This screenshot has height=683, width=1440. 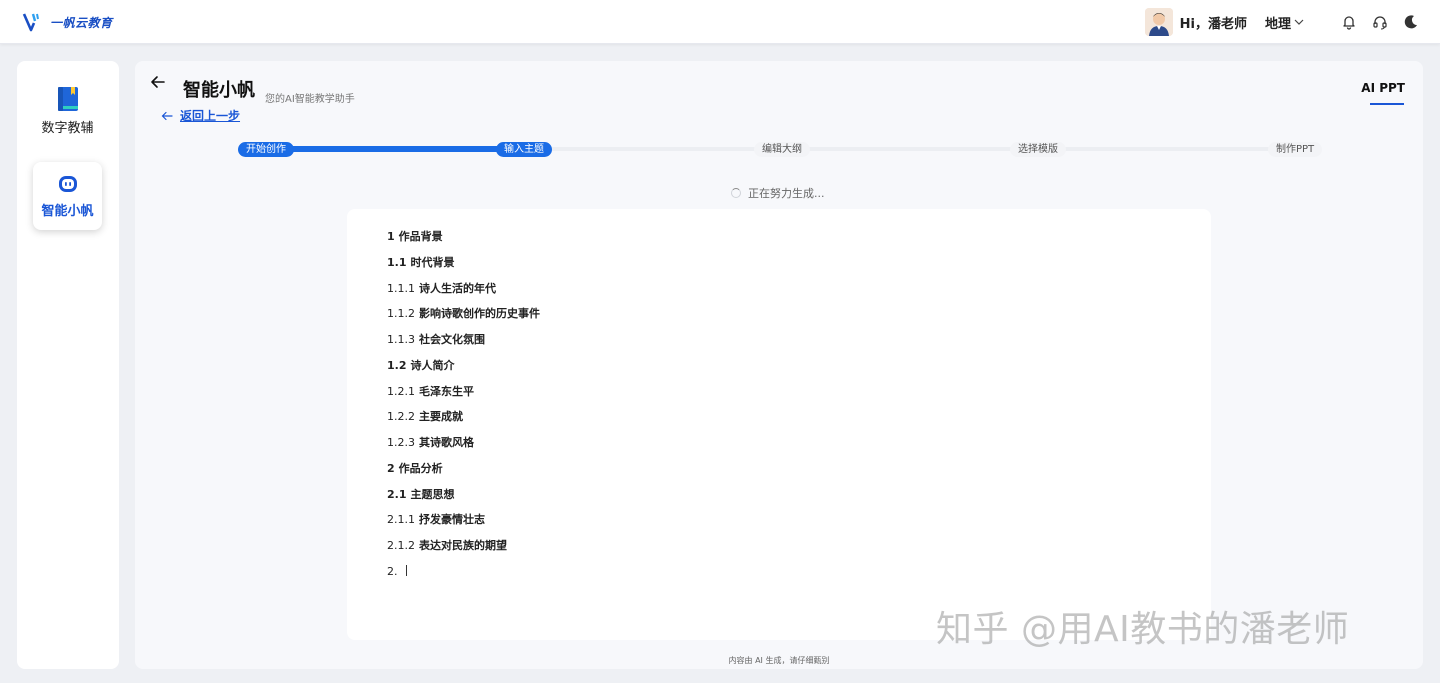 I want to click on subject-selector: 地理, so click(x=1285, y=22).